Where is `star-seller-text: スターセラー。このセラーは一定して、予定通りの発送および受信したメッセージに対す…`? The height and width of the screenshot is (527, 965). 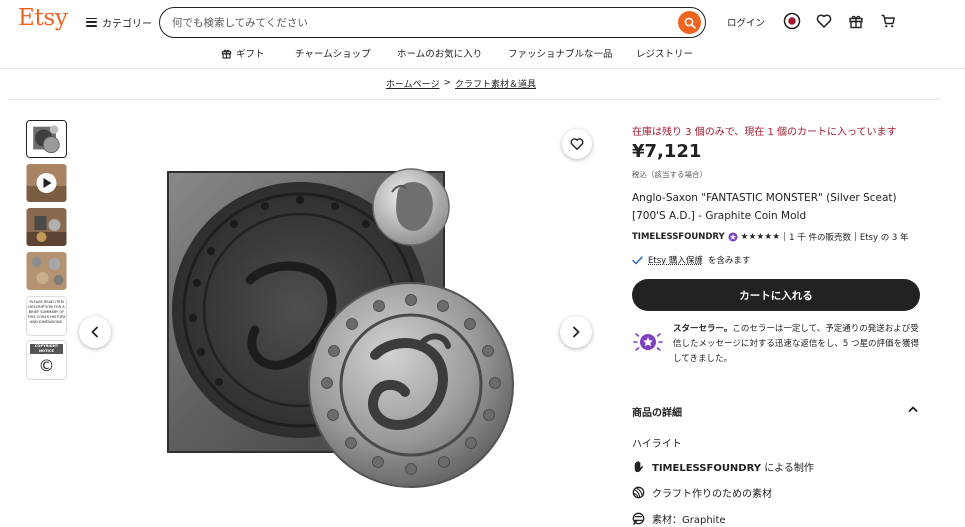 star-seller-text: スターセラー。このセラーは一定して、予定通りの発送および受信したメッセージに対す… is located at coordinates (797, 344).